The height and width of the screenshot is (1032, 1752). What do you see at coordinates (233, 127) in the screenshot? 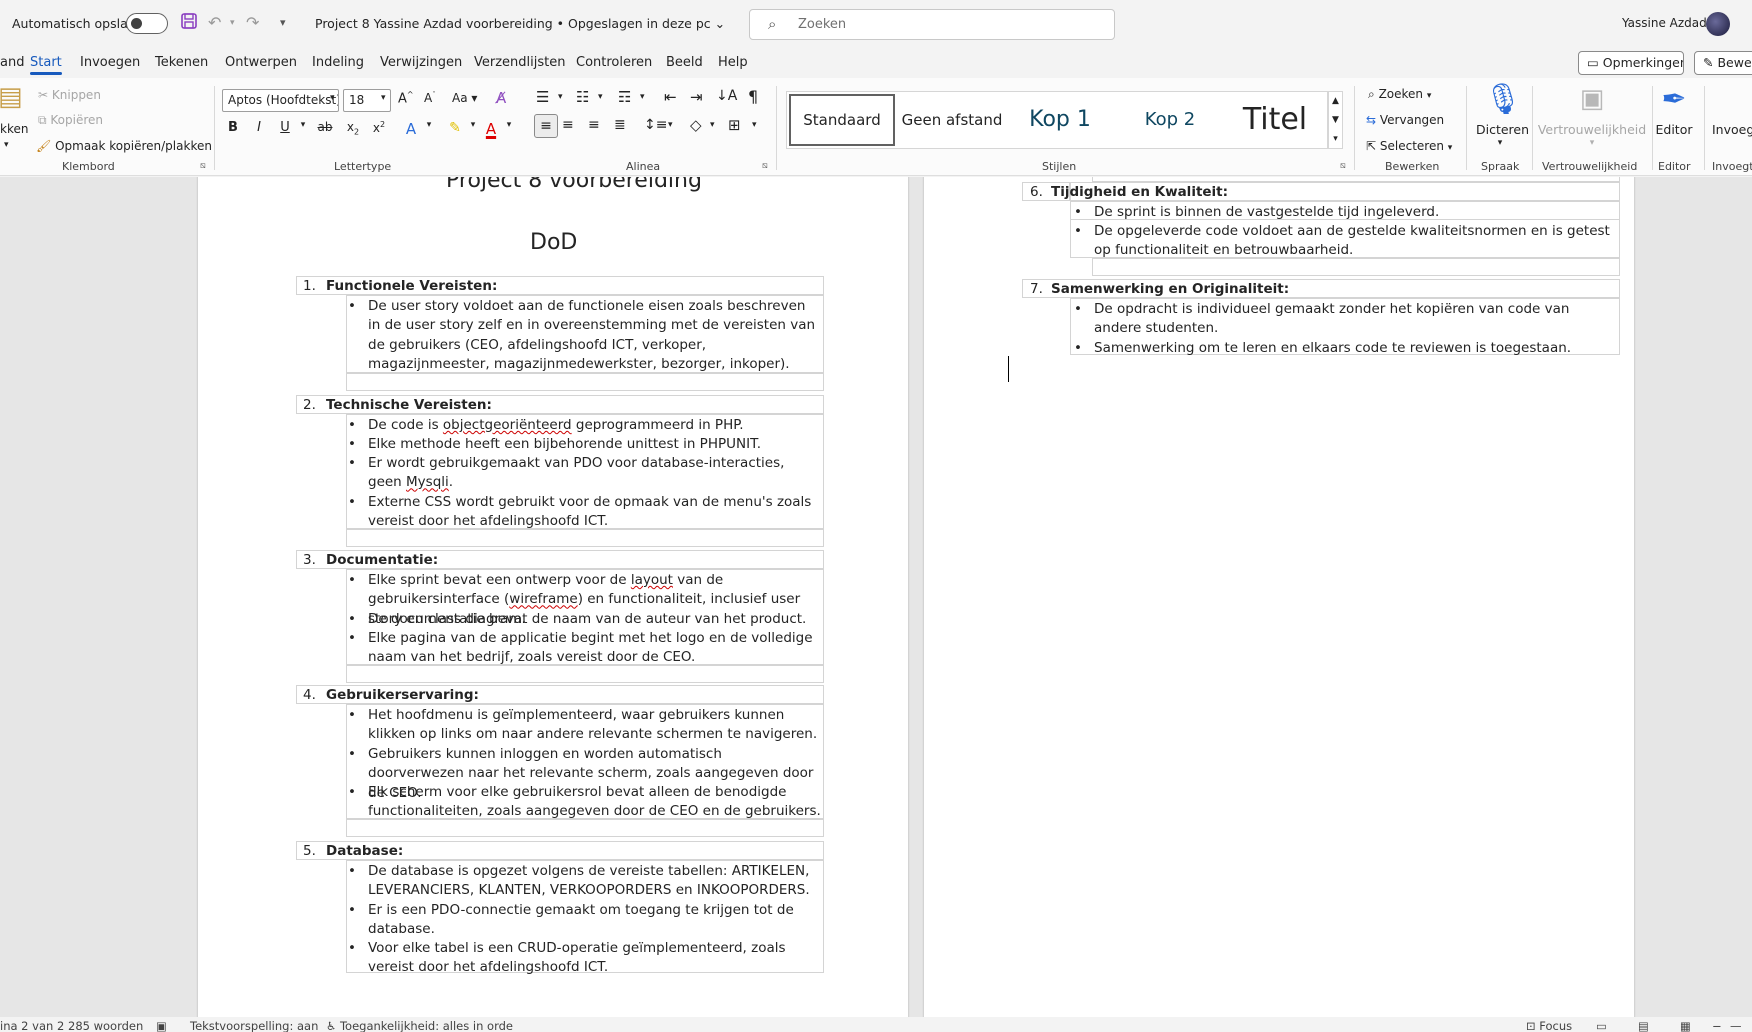
I see `bold-icon: B` at bounding box center [233, 127].